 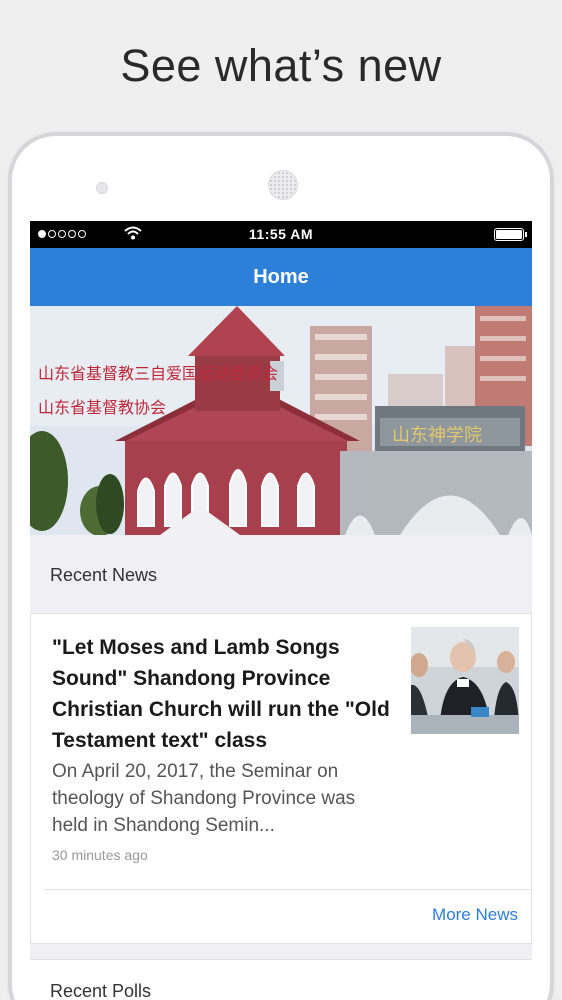 I want to click on news-thumbnail, so click(x=465, y=680).